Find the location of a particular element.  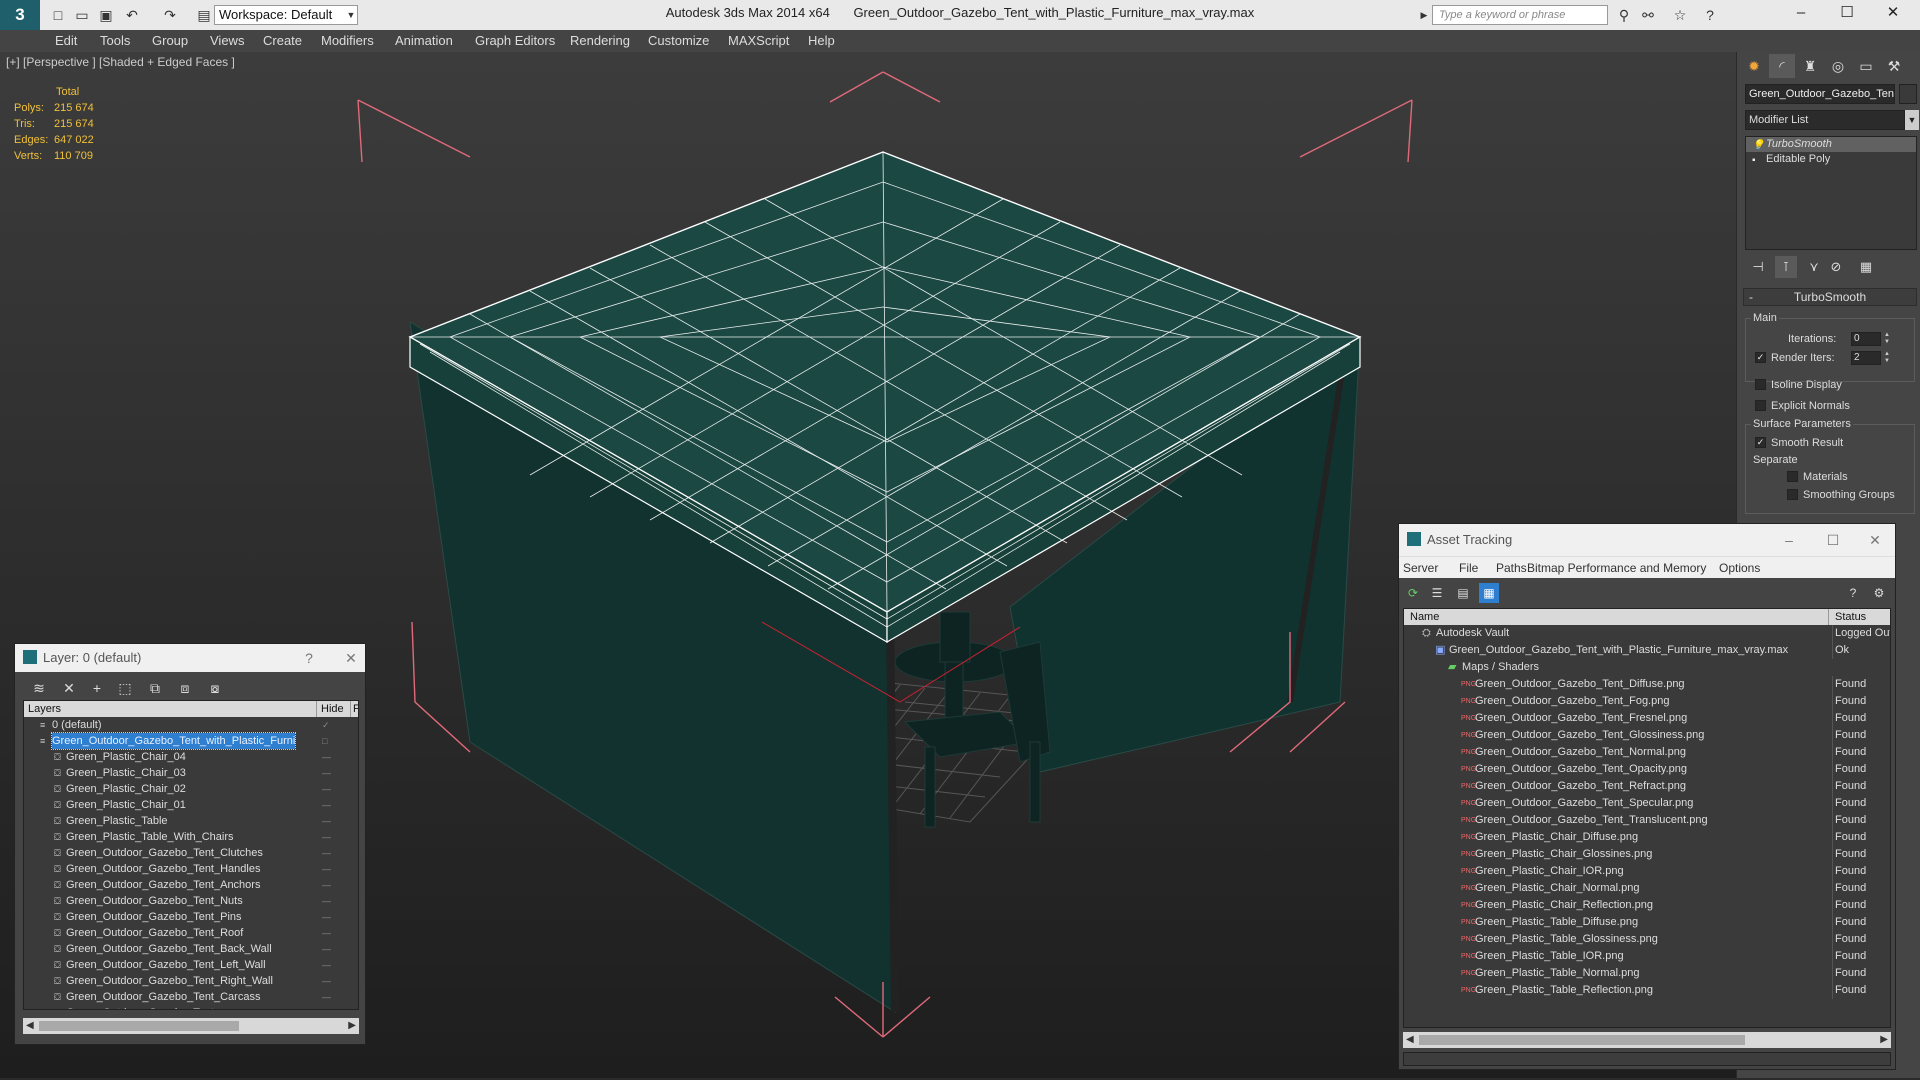

menu-modifiers: Modifiers is located at coordinates (347, 41).